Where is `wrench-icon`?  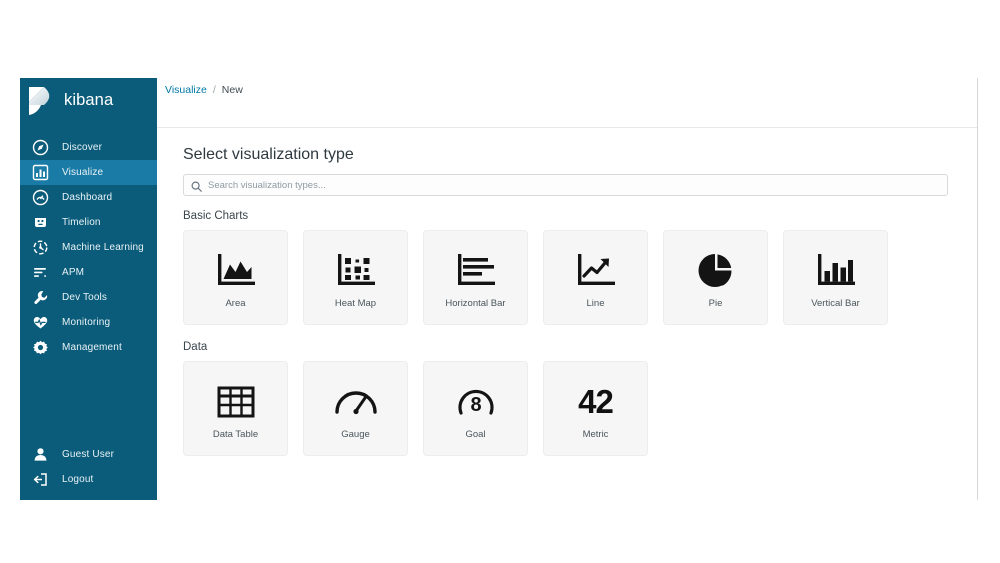
wrench-icon is located at coordinates (40, 297).